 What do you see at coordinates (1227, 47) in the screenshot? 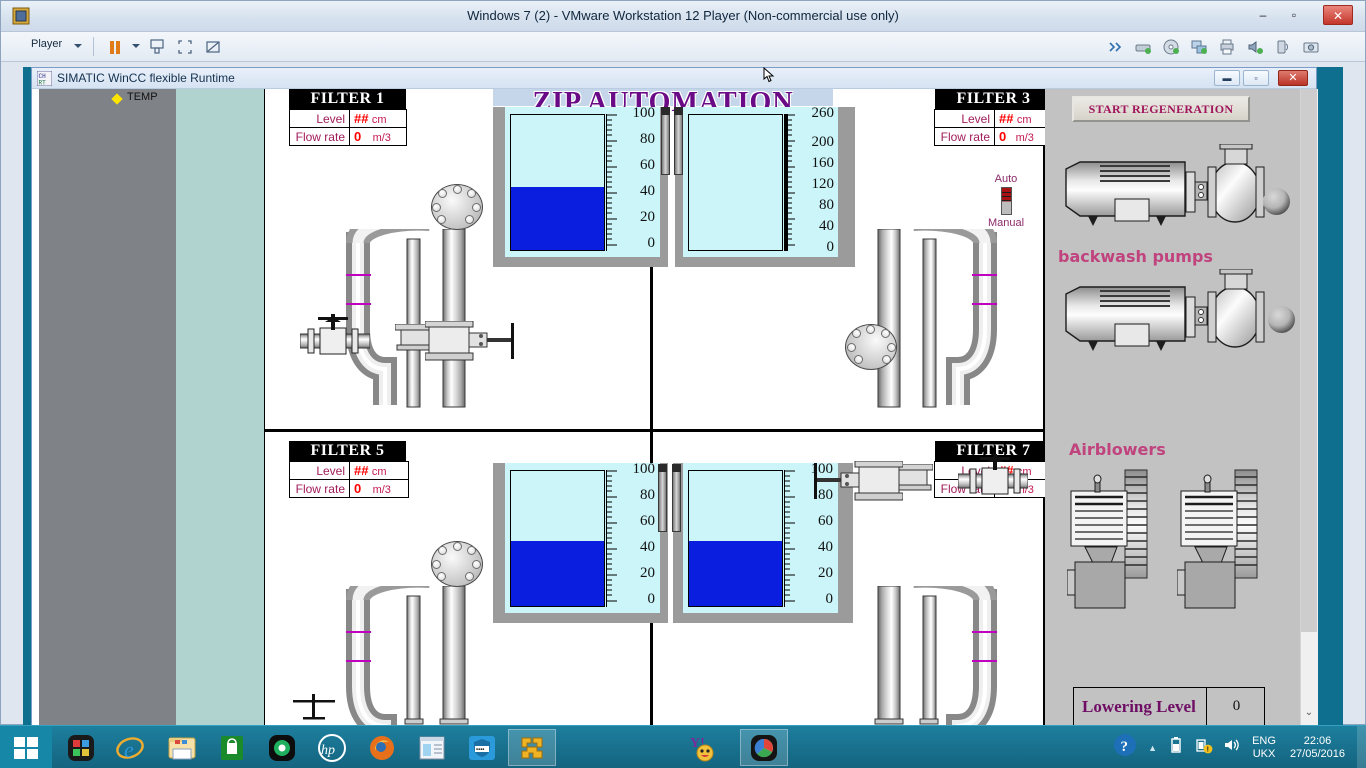
I see `printer-icon` at bounding box center [1227, 47].